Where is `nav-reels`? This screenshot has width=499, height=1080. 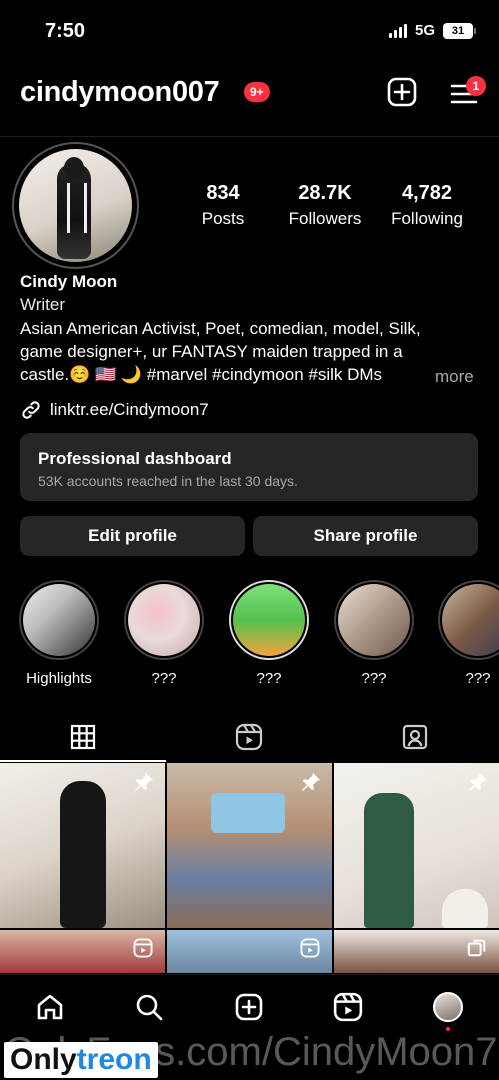 nav-reels is located at coordinates (348, 1007).